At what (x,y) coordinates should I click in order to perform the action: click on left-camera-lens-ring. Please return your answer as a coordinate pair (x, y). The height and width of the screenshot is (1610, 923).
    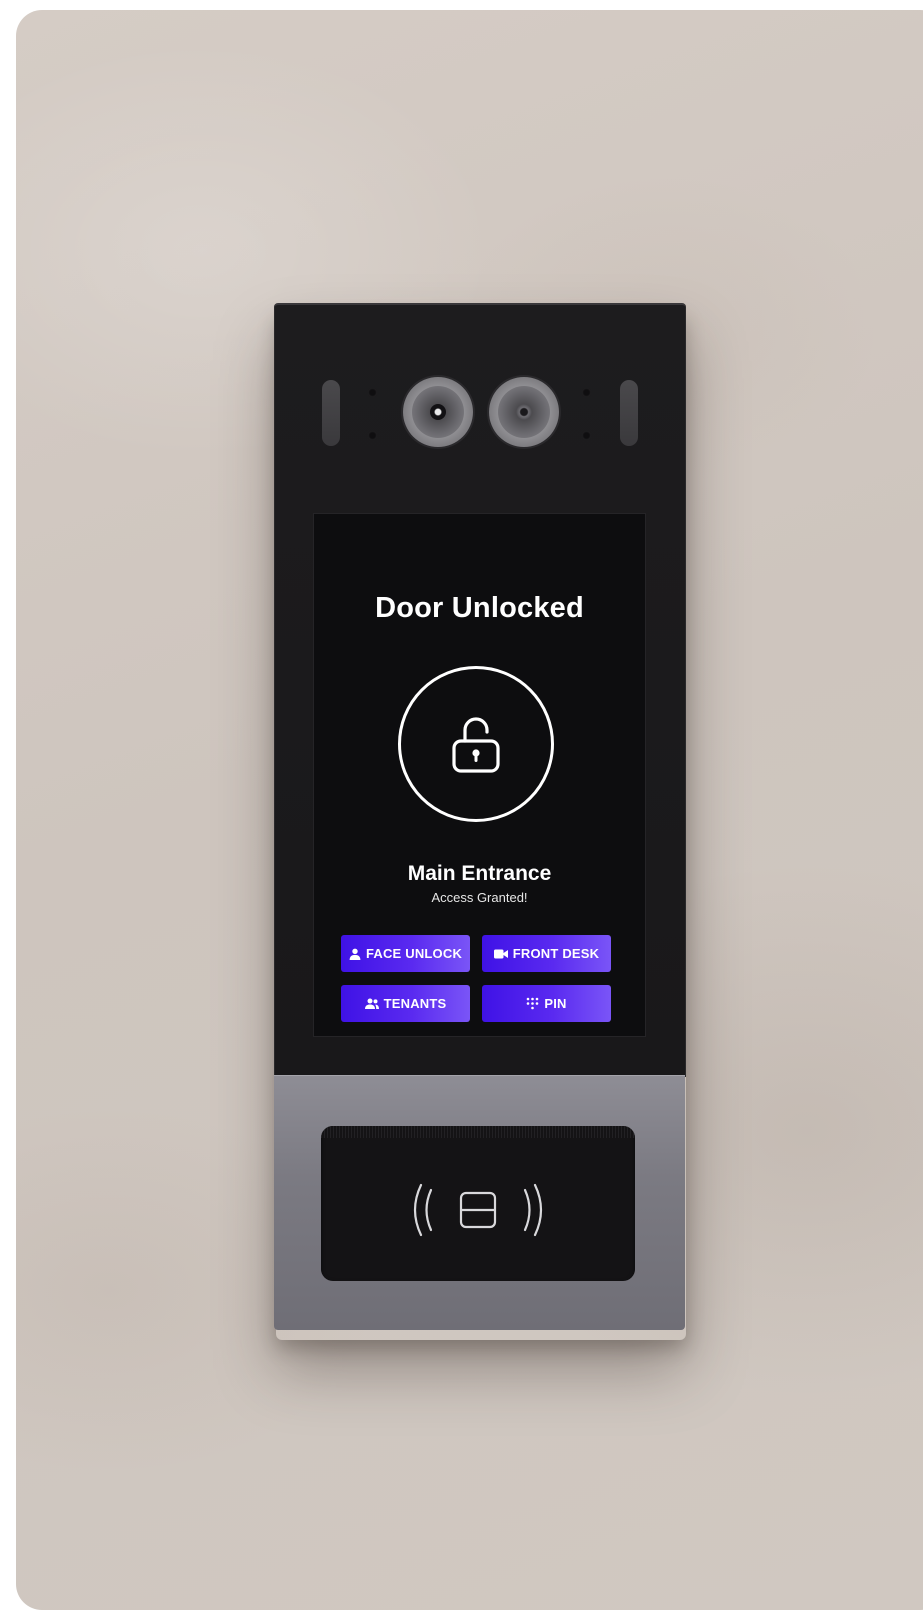
    Looking at the image, I should click on (438, 412).